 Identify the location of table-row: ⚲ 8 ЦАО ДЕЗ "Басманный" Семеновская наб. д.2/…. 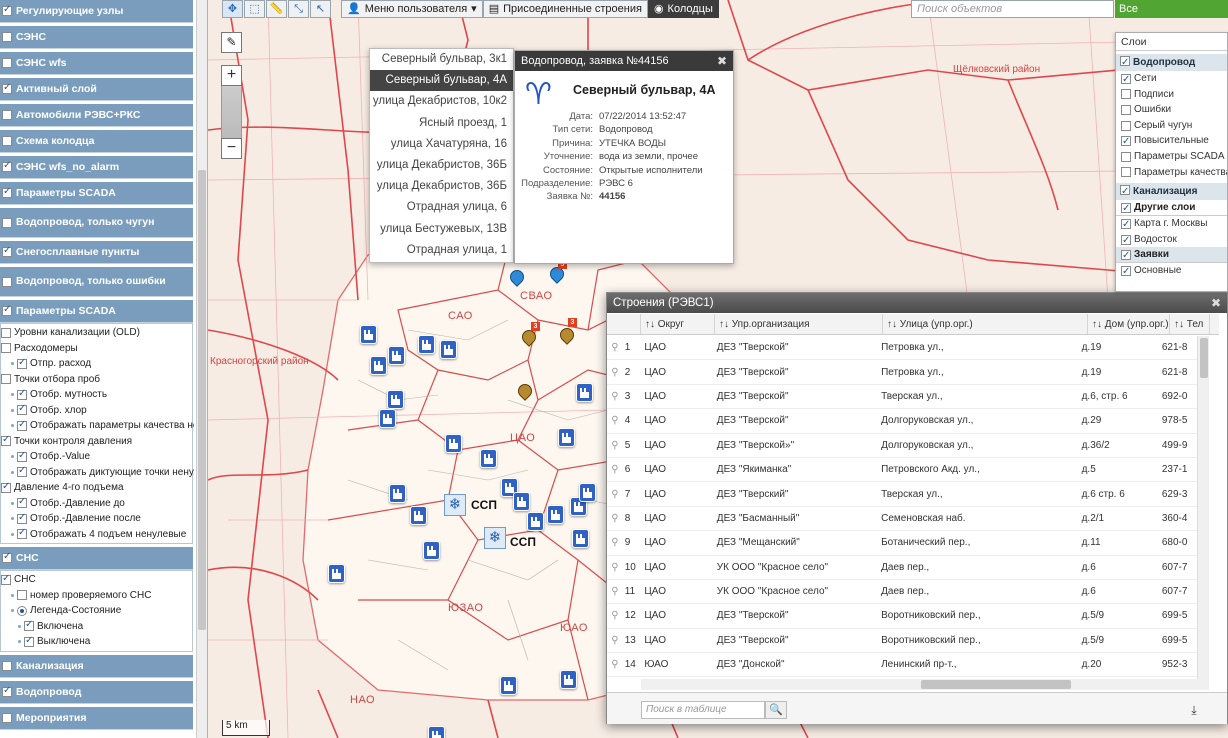
(902, 519).